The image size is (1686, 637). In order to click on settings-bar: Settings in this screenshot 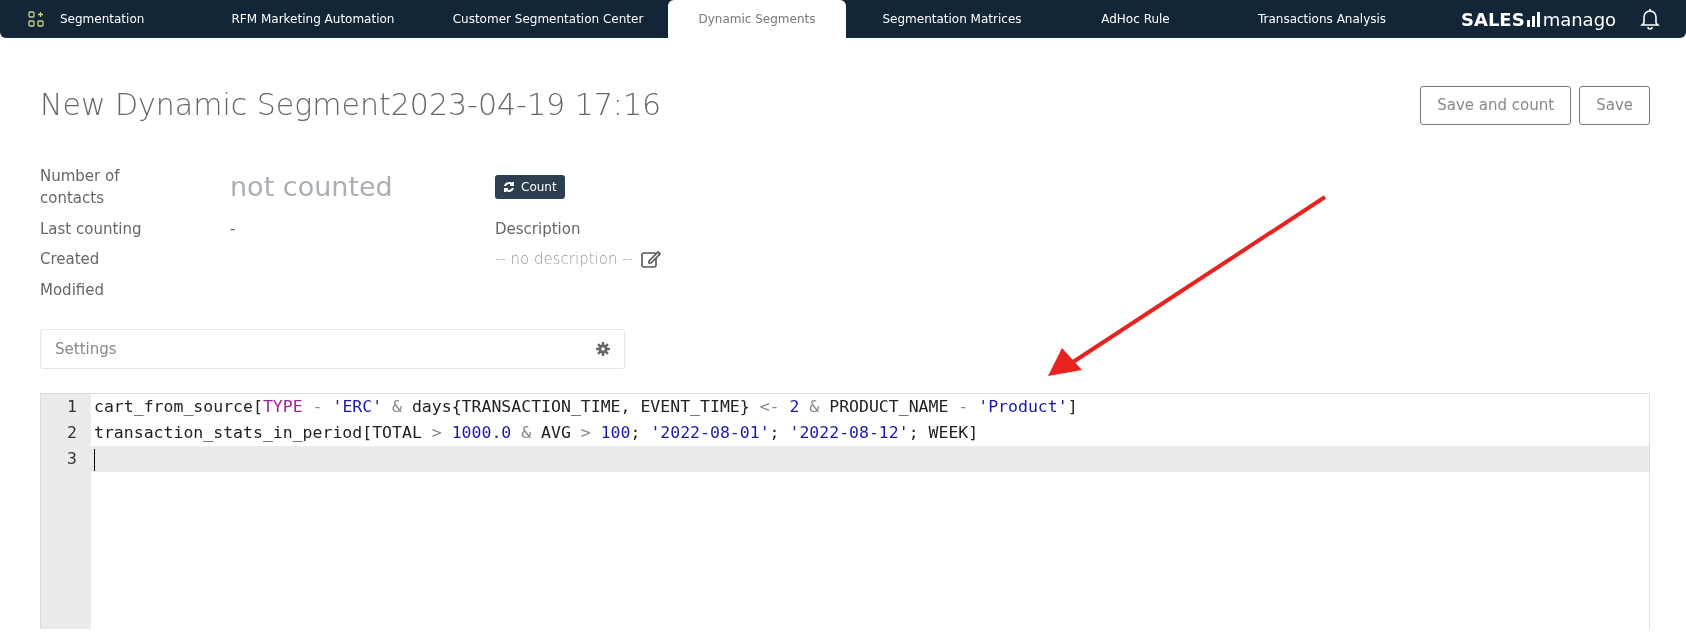, I will do `click(332, 349)`.